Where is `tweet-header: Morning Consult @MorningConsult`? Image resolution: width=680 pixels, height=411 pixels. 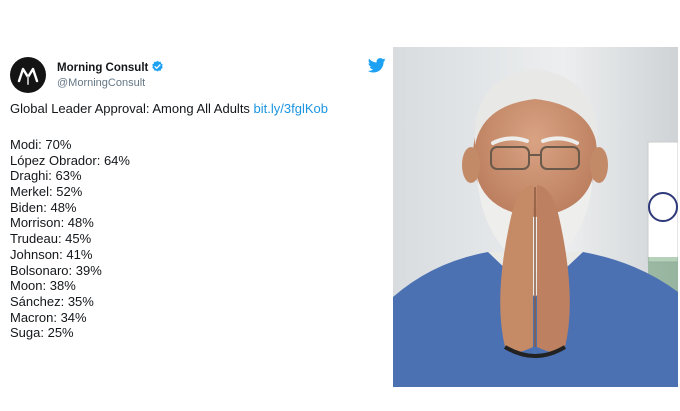 tweet-header: Morning Consult @MorningConsult is located at coordinates (200, 76).